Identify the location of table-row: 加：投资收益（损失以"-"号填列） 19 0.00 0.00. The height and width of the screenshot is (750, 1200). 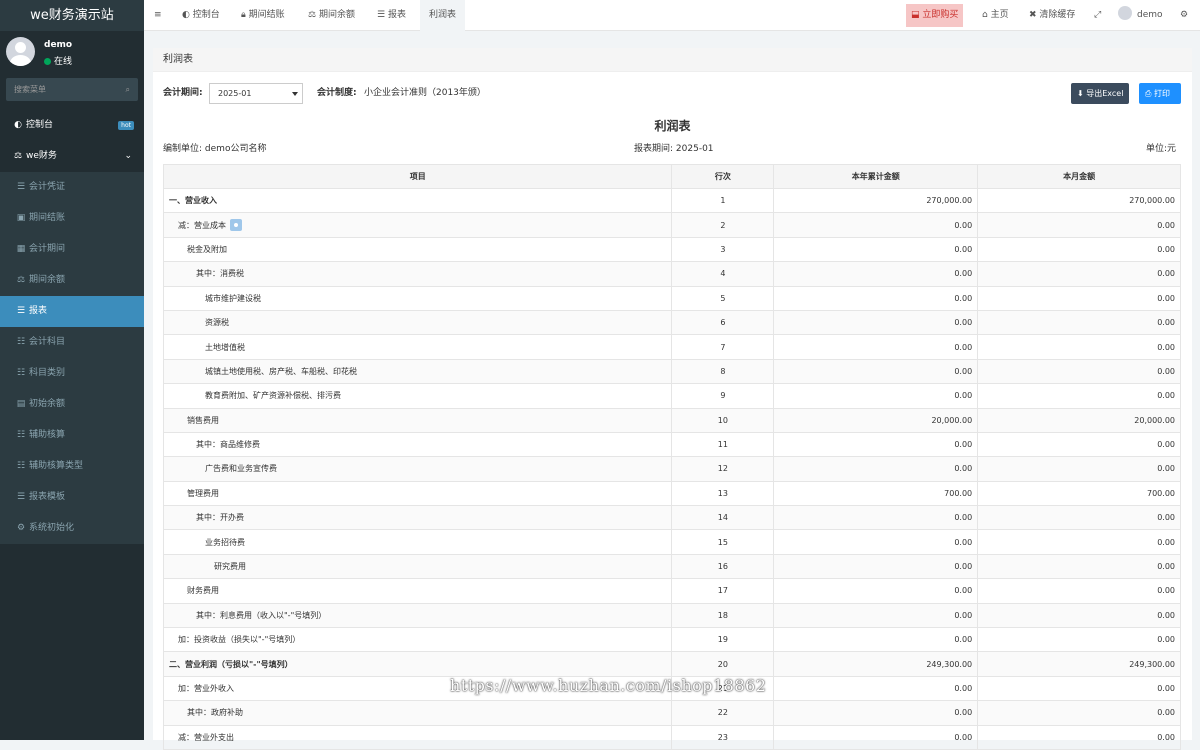
(671, 640).